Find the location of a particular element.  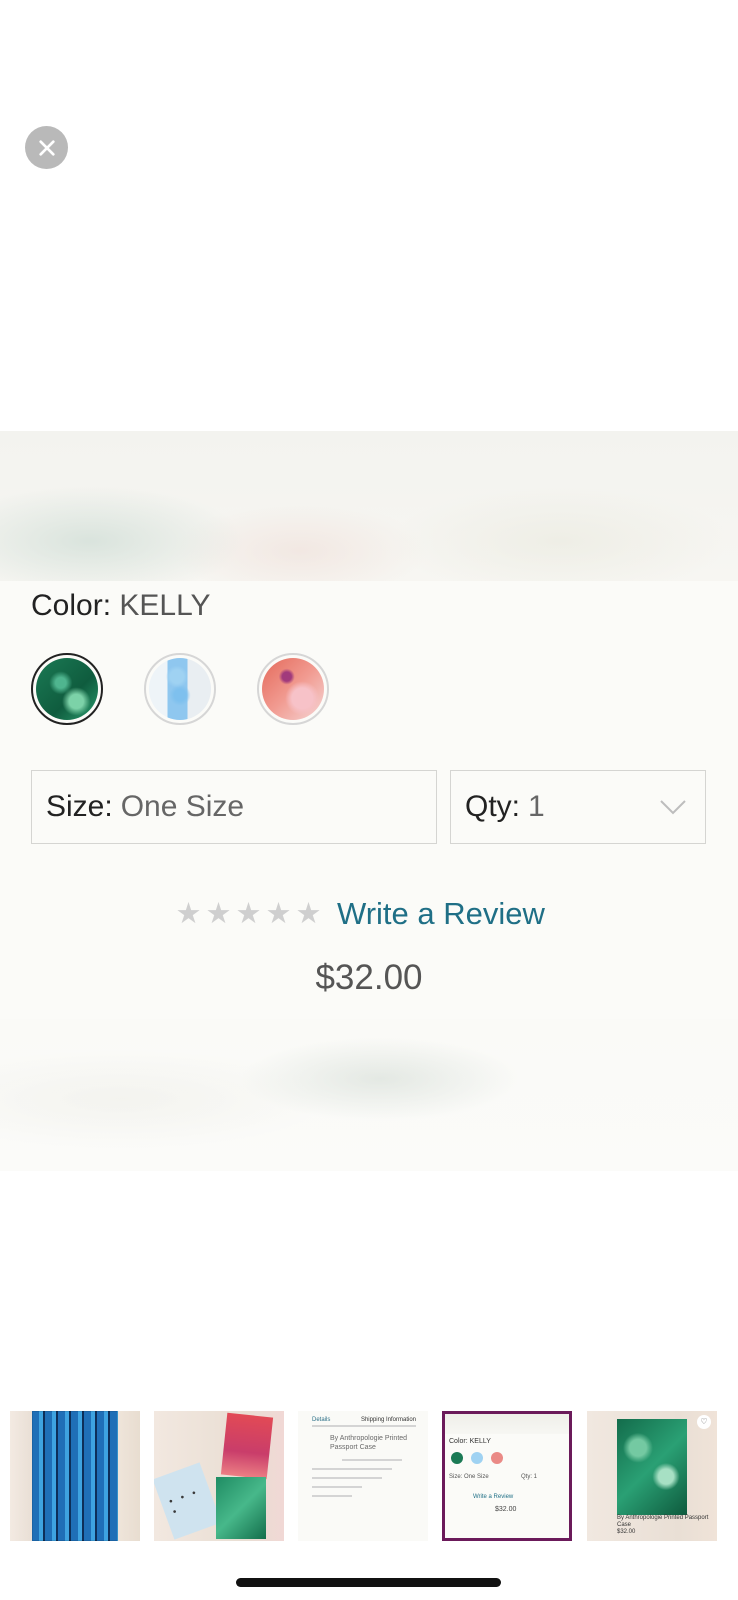

swatch-blue-image is located at coordinates (180, 689).